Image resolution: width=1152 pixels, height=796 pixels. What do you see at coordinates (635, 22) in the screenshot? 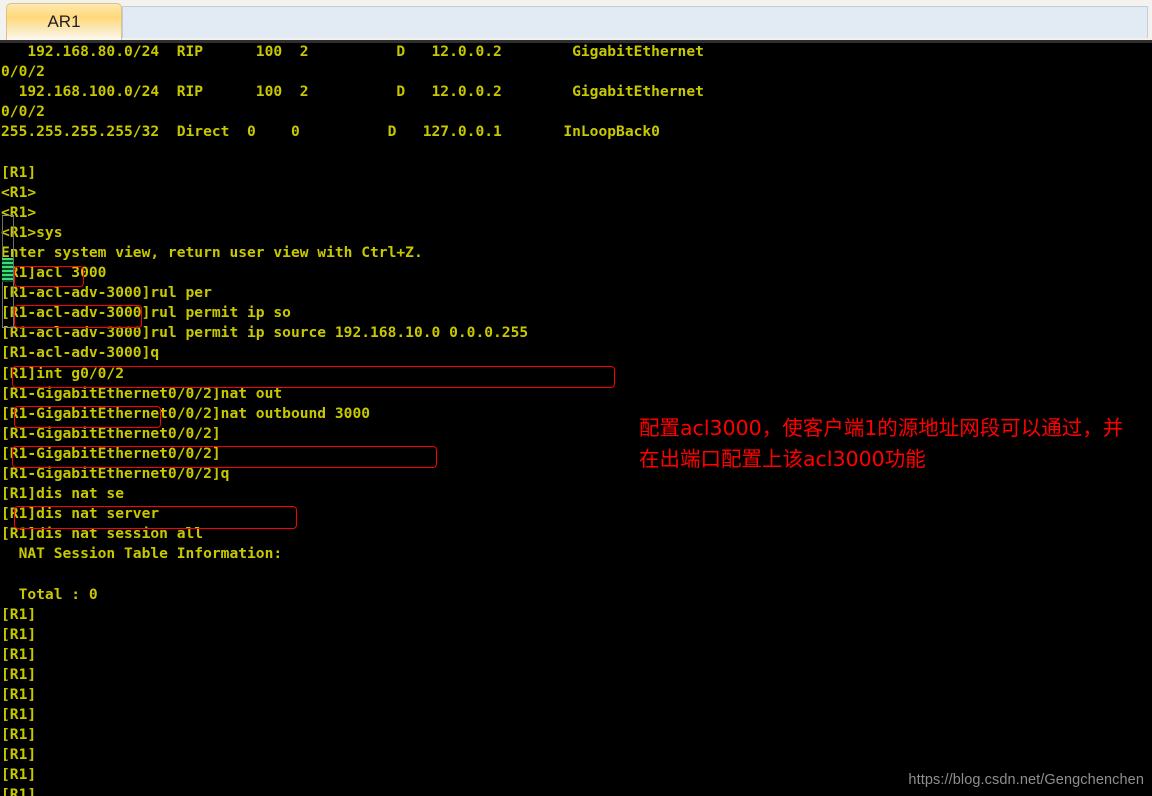
I see `tab-strip-empty-area` at bounding box center [635, 22].